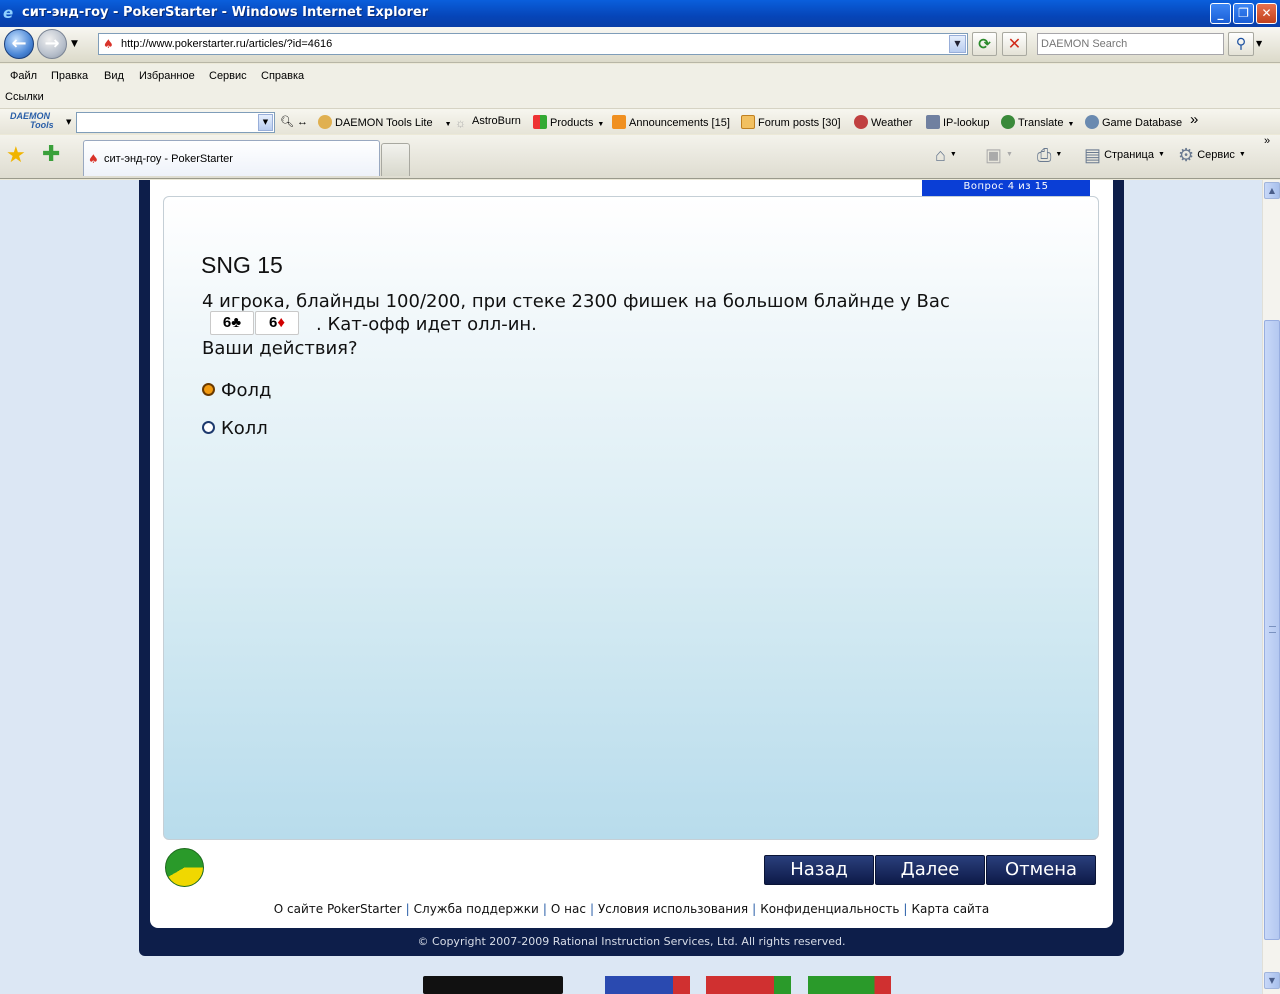  I want to click on daemon-search-combo: ▼, so click(175, 122).